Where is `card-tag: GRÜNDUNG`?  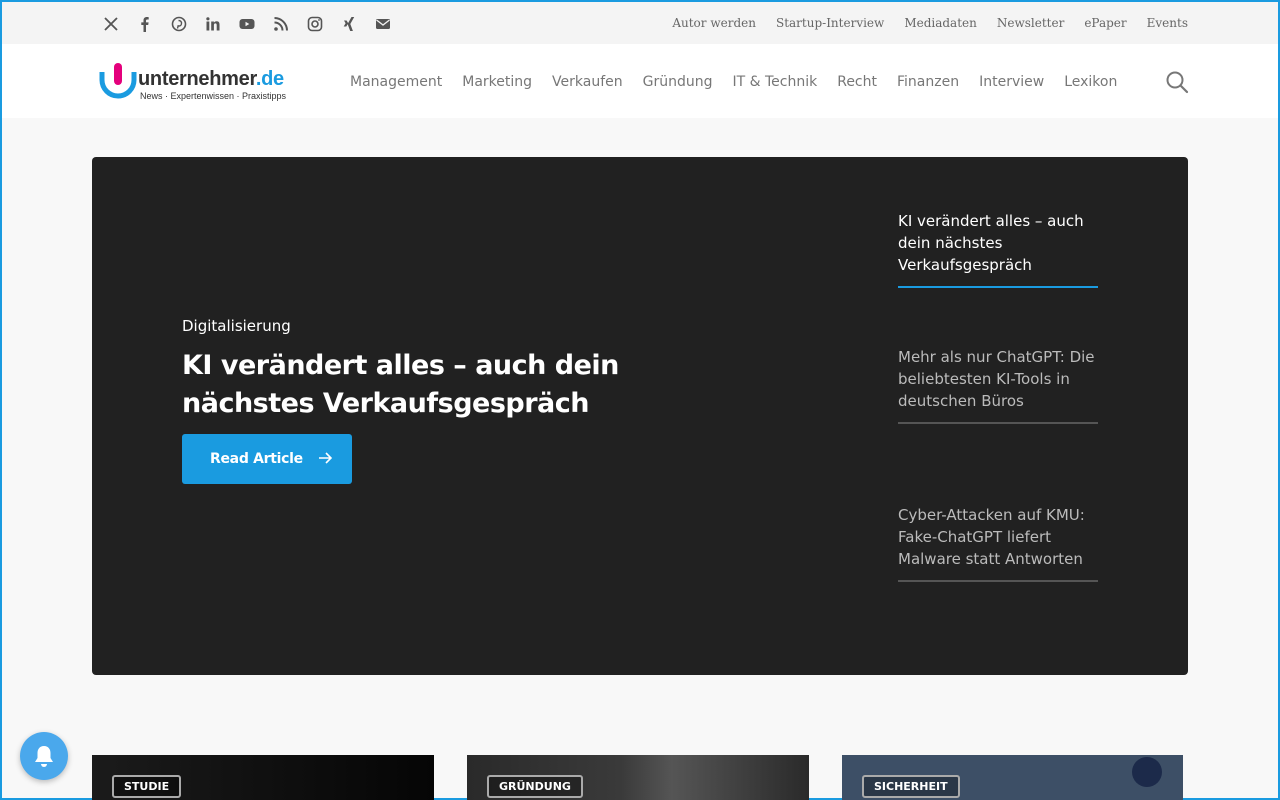 card-tag: GRÜNDUNG is located at coordinates (535, 786).